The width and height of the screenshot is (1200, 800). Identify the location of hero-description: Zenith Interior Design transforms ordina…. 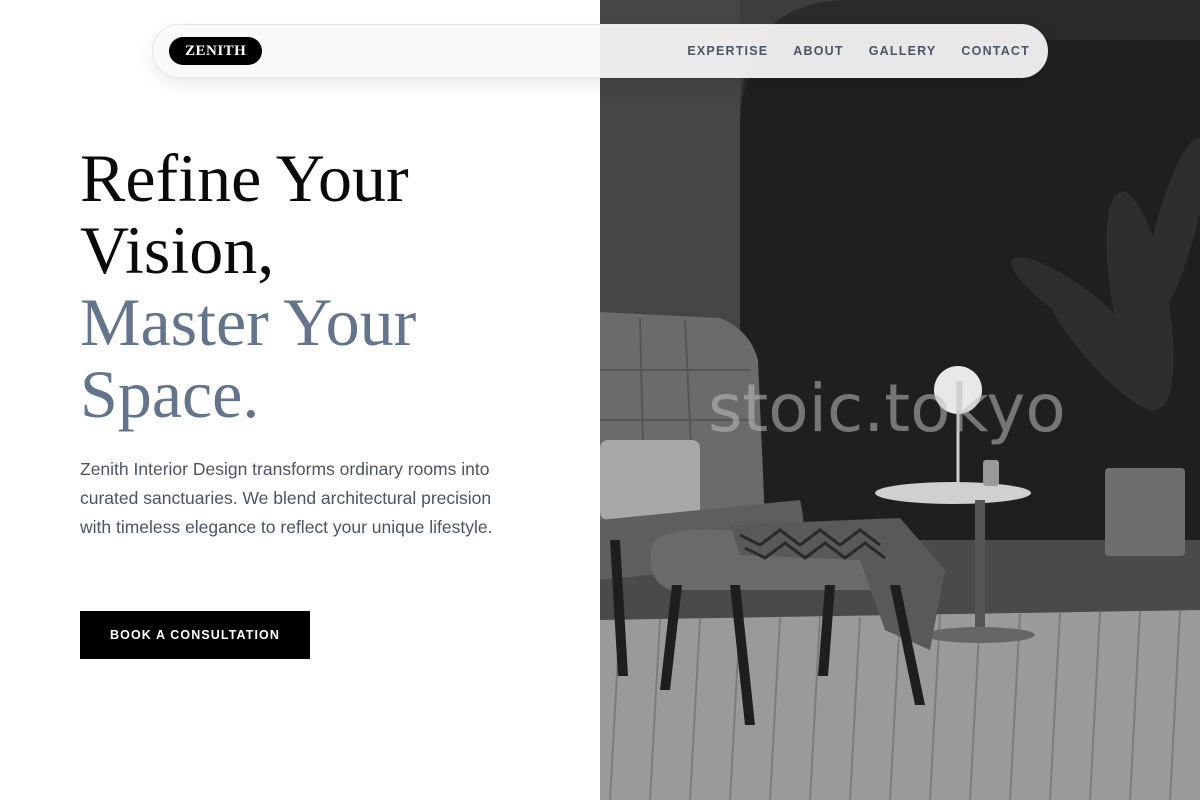
(286, 498).